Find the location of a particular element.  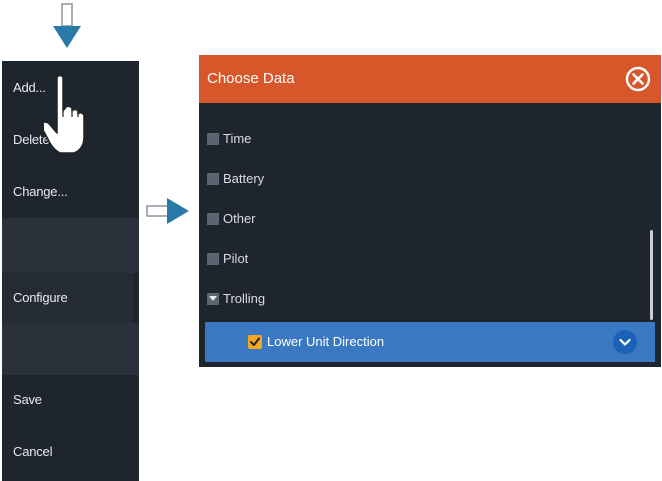

menu-item-save: Save is located at coordinates (70, 400).